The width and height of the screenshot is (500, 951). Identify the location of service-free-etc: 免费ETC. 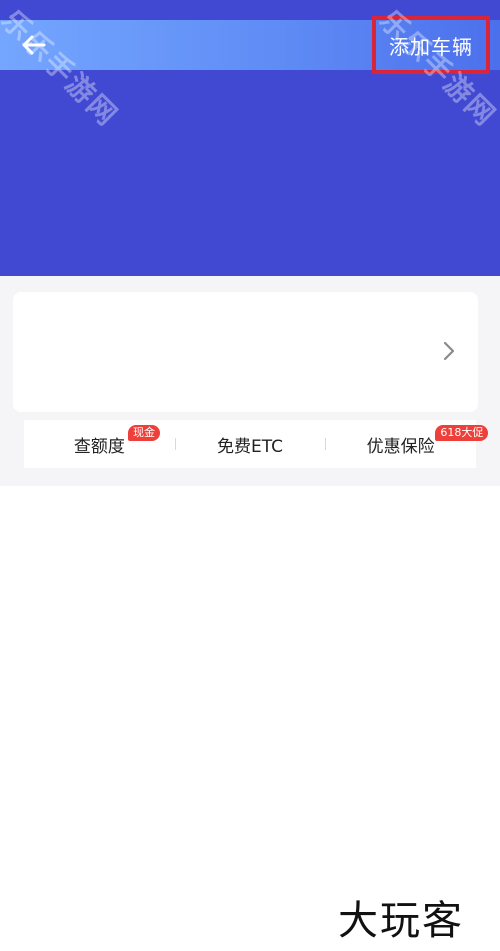
(250, 444).